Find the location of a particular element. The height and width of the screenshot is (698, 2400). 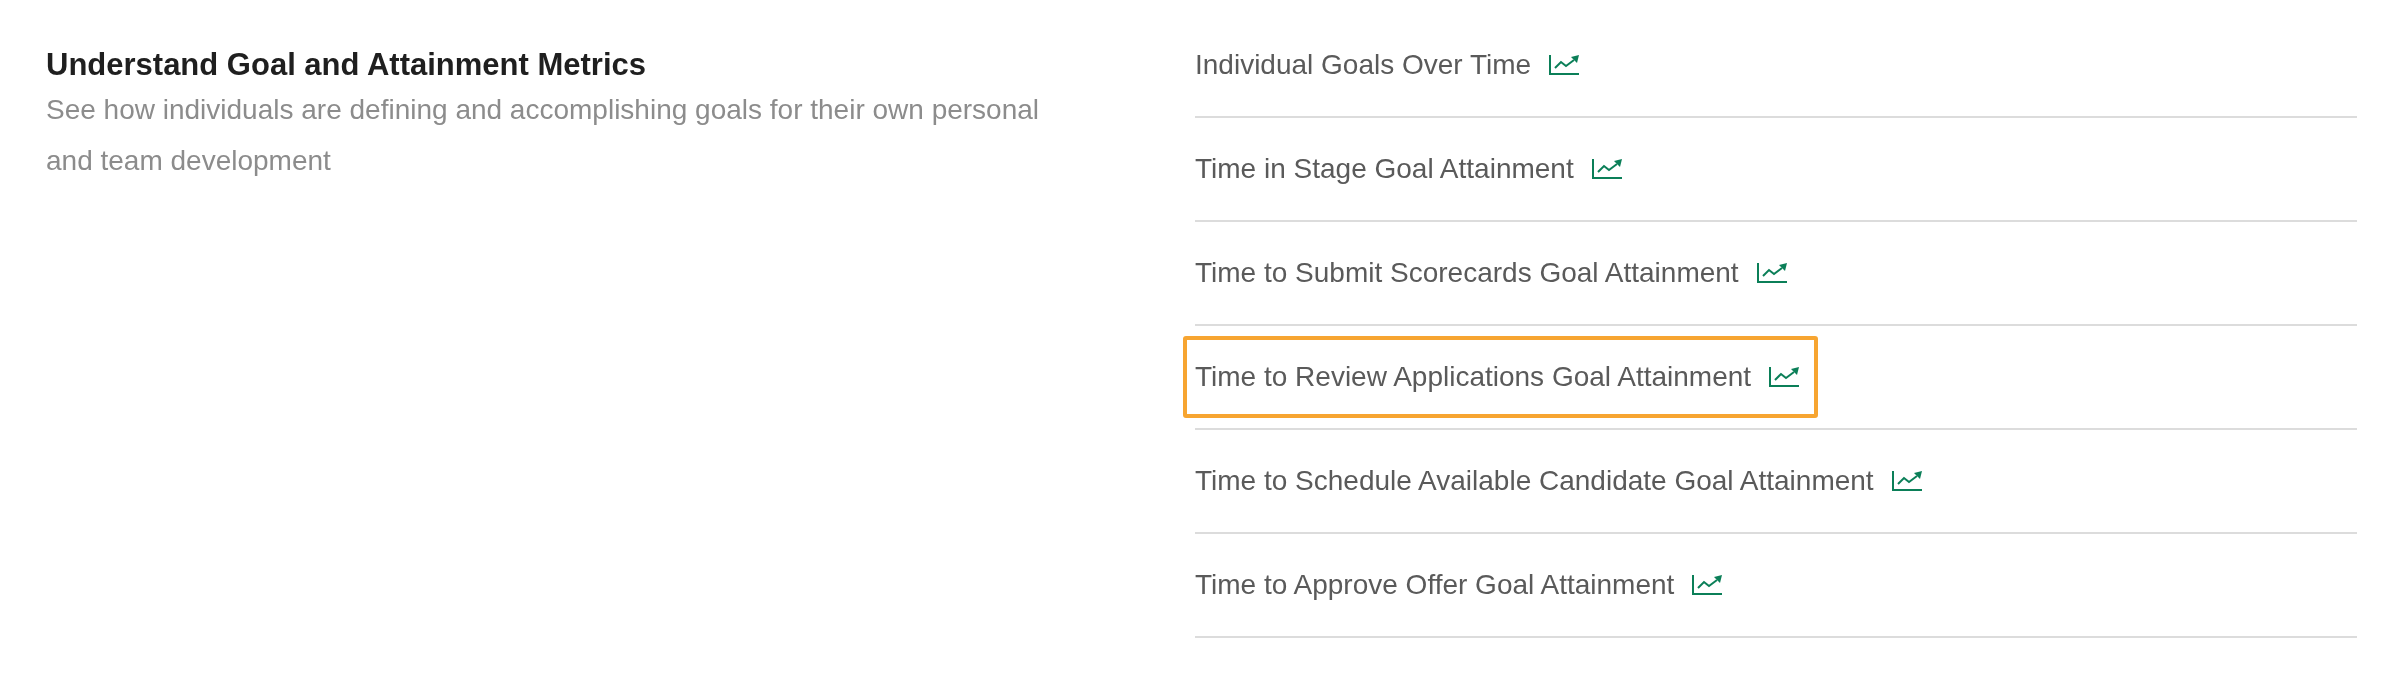

section-description: See how individuals are defining and accomplishing goals for their own personal and team development is located at coordinates (543, 135).